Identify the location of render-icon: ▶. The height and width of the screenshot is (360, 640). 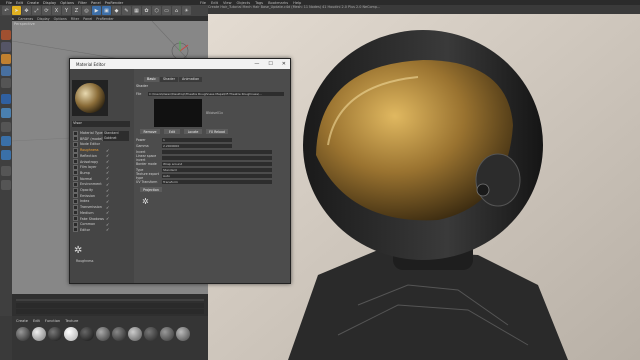
(96, 10).